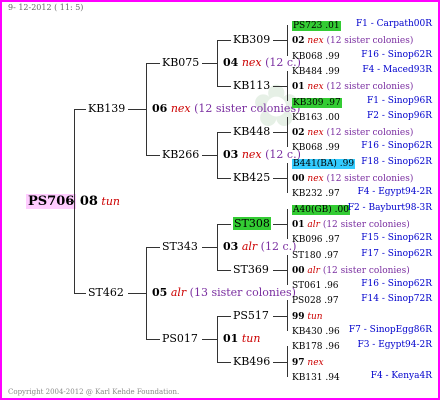 Image resolution: width=440 pixels, height=400 pixels. Describe the element at coordinates (251, 131) in the screenshot. I see `gen3-node: KB448` at that location.